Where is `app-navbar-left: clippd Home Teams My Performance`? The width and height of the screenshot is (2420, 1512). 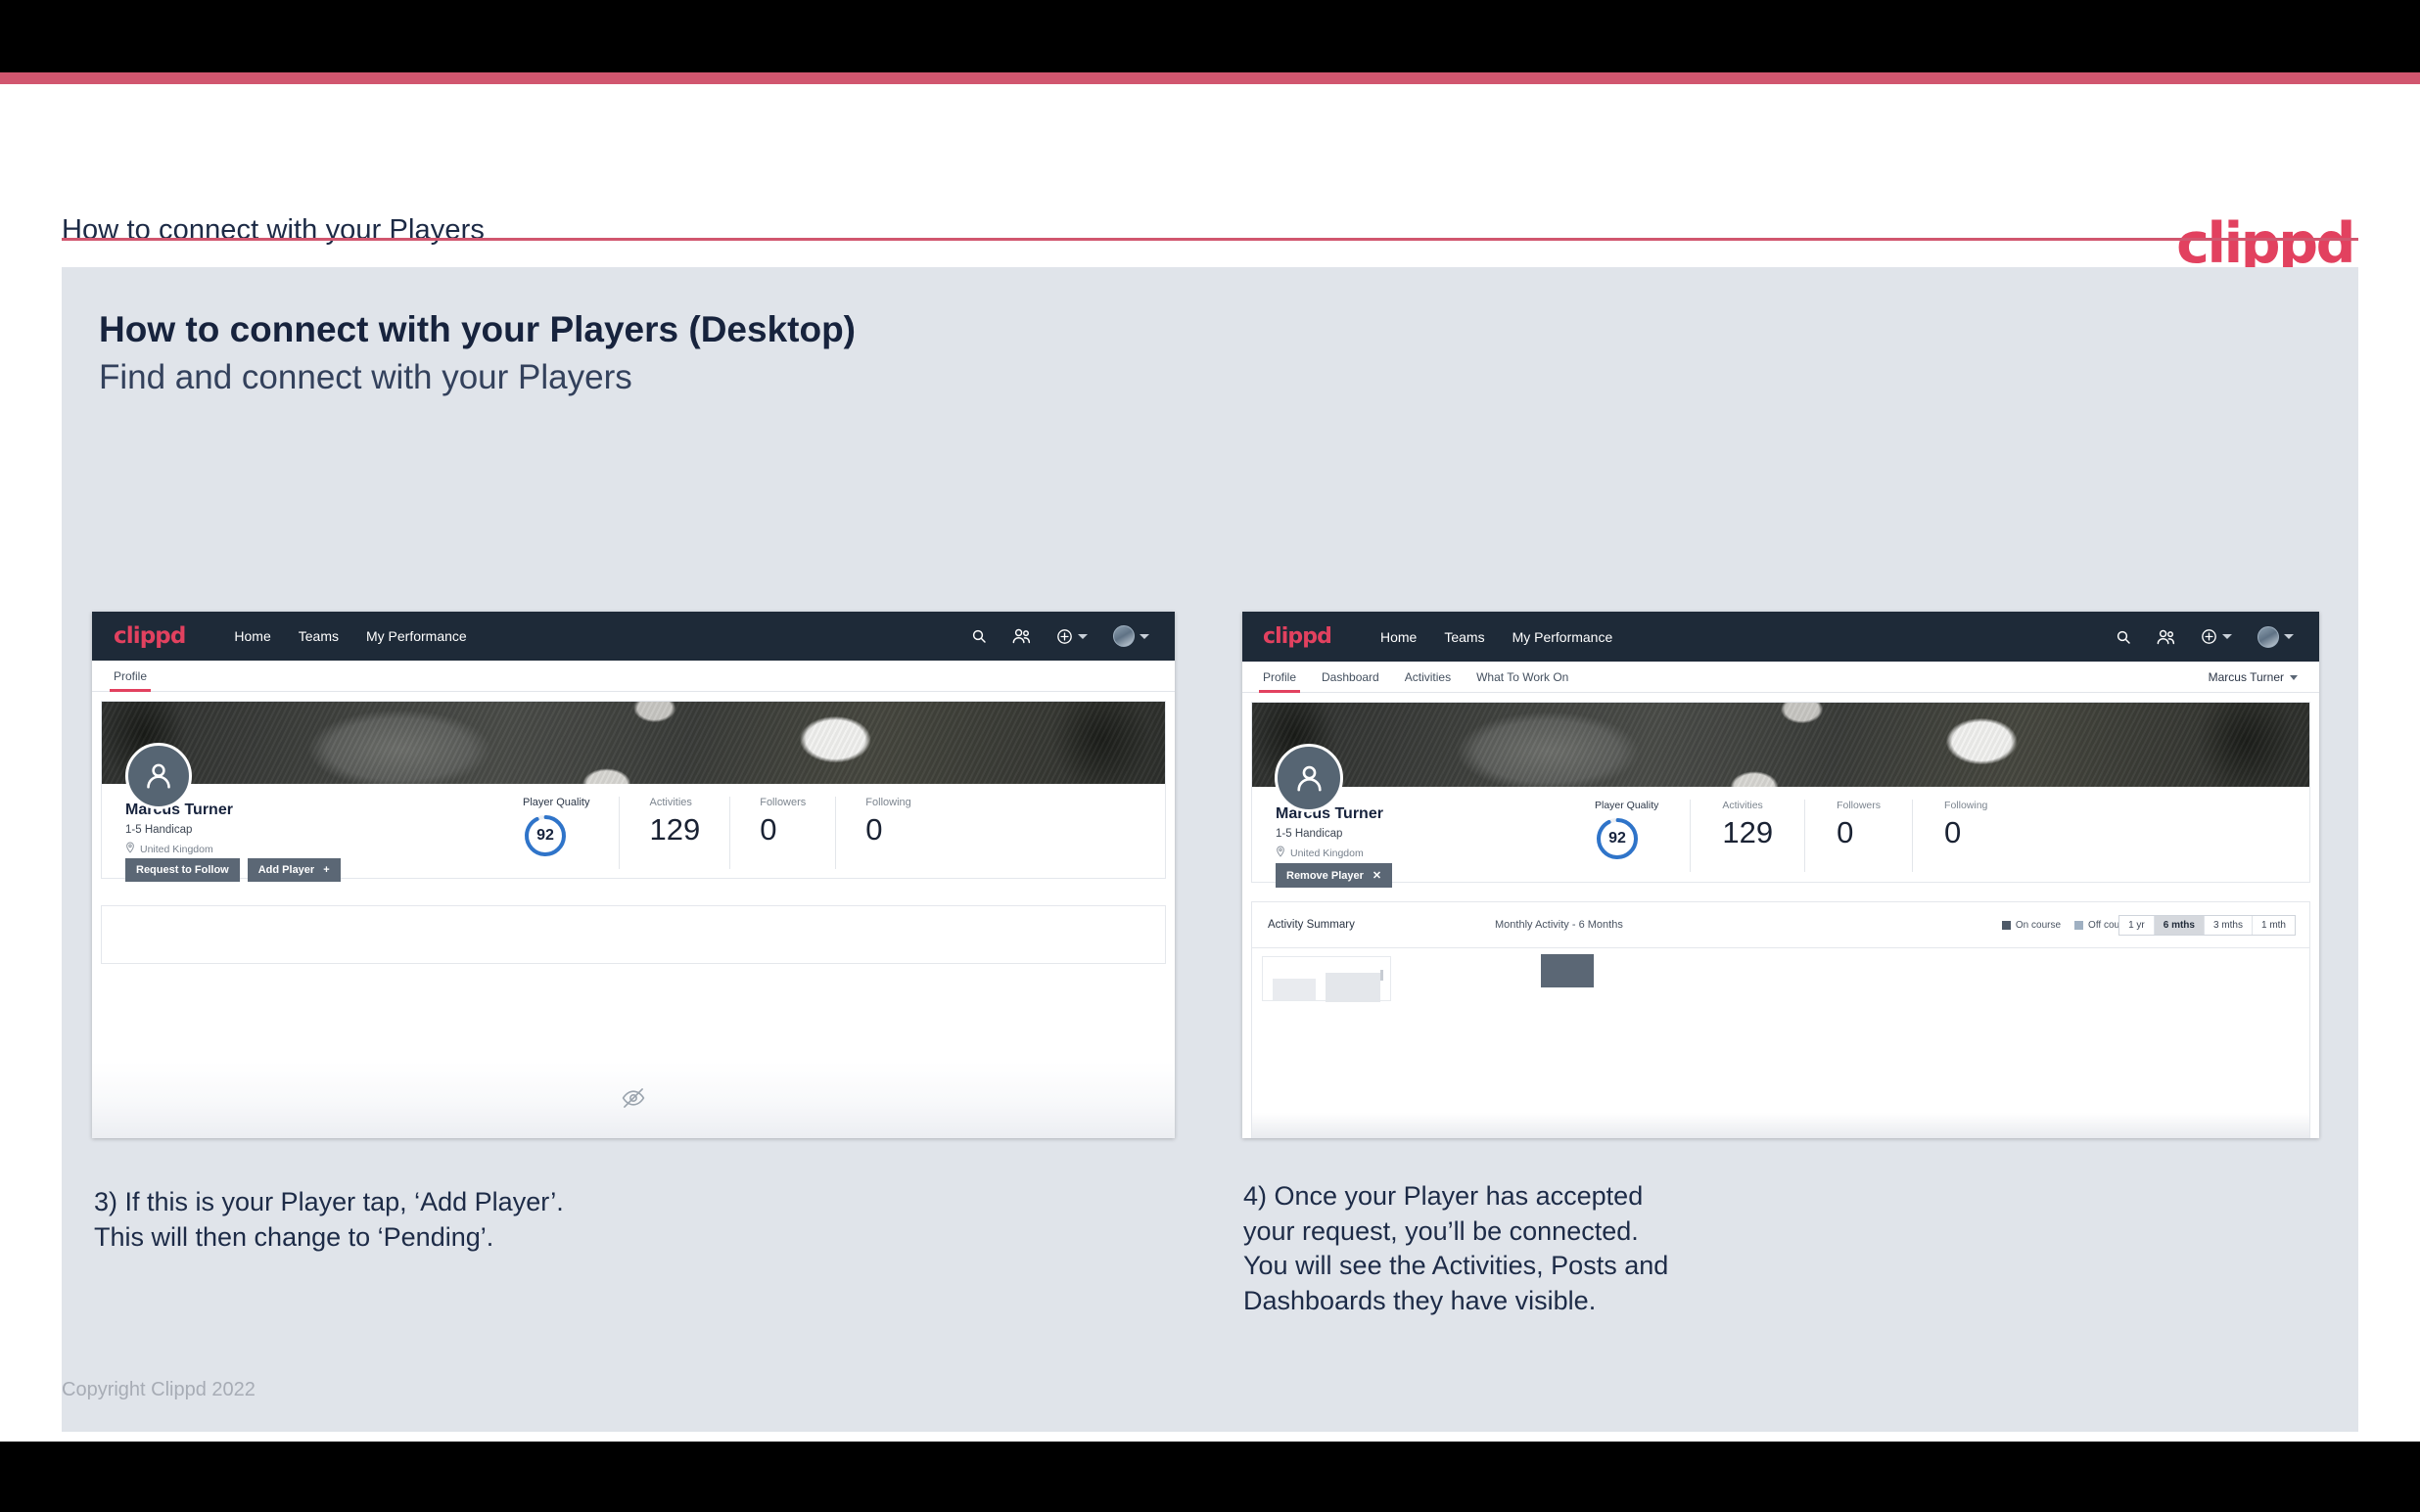
app-navbar-left: clippd Home Teams My Performance is located at coordinates (633, 636).